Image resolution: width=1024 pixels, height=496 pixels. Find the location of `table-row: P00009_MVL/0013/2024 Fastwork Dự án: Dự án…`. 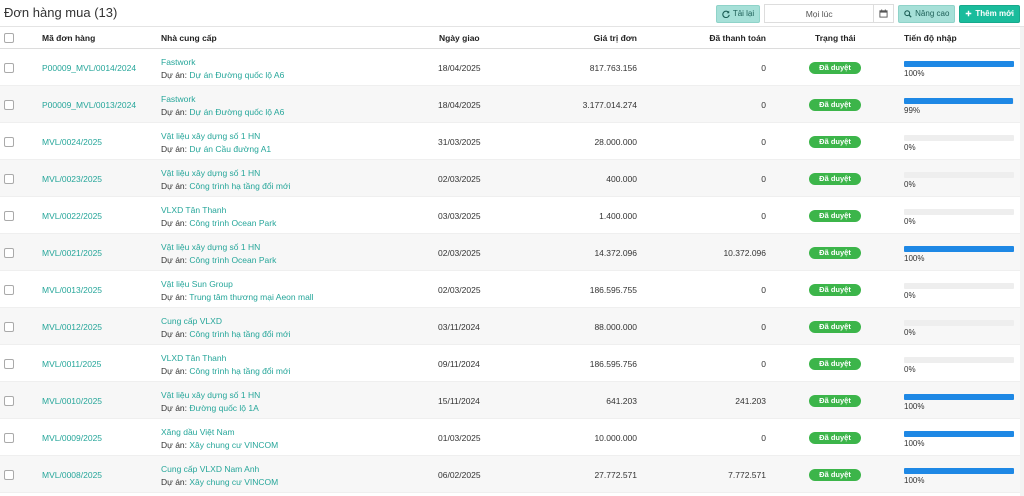

table-row: P00009_MVL/0013/2024 Fastwork Dự án: Dự án… is located at coordinates (512, 104).